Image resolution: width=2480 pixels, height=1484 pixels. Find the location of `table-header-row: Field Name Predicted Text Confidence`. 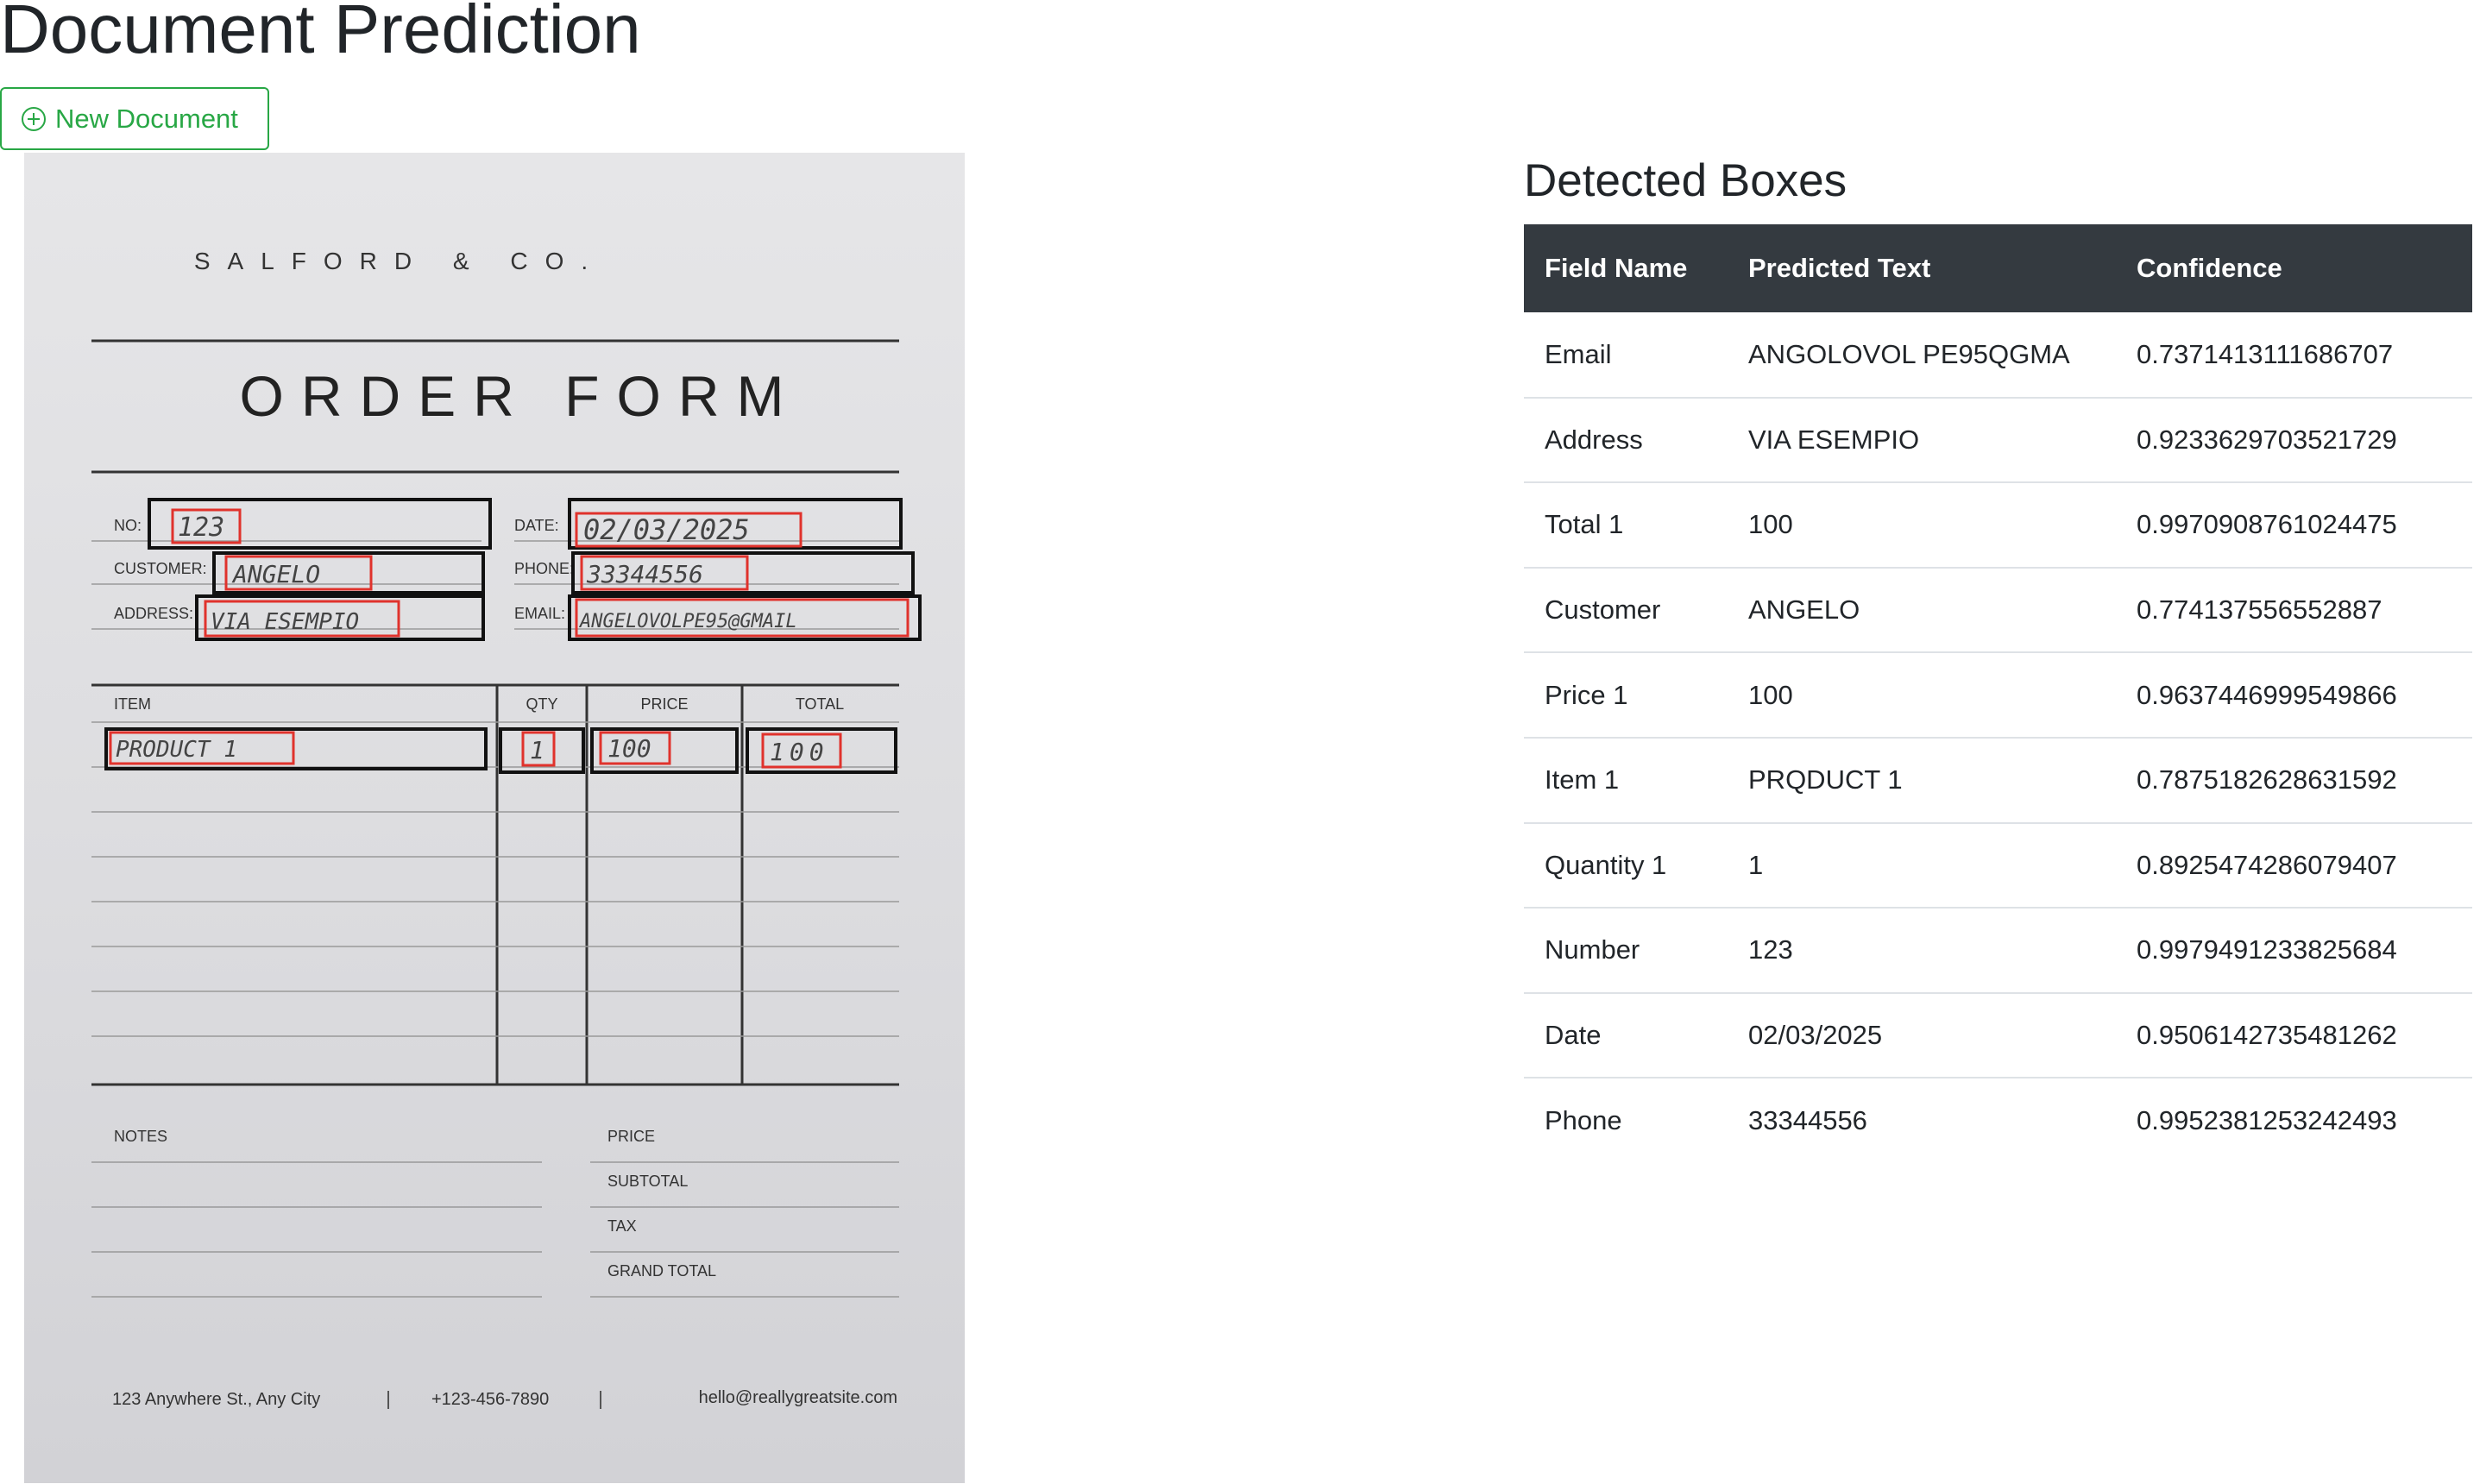

table-header-row: Field Name Predicted Text Confidence is located at coordinates (1998, 268).